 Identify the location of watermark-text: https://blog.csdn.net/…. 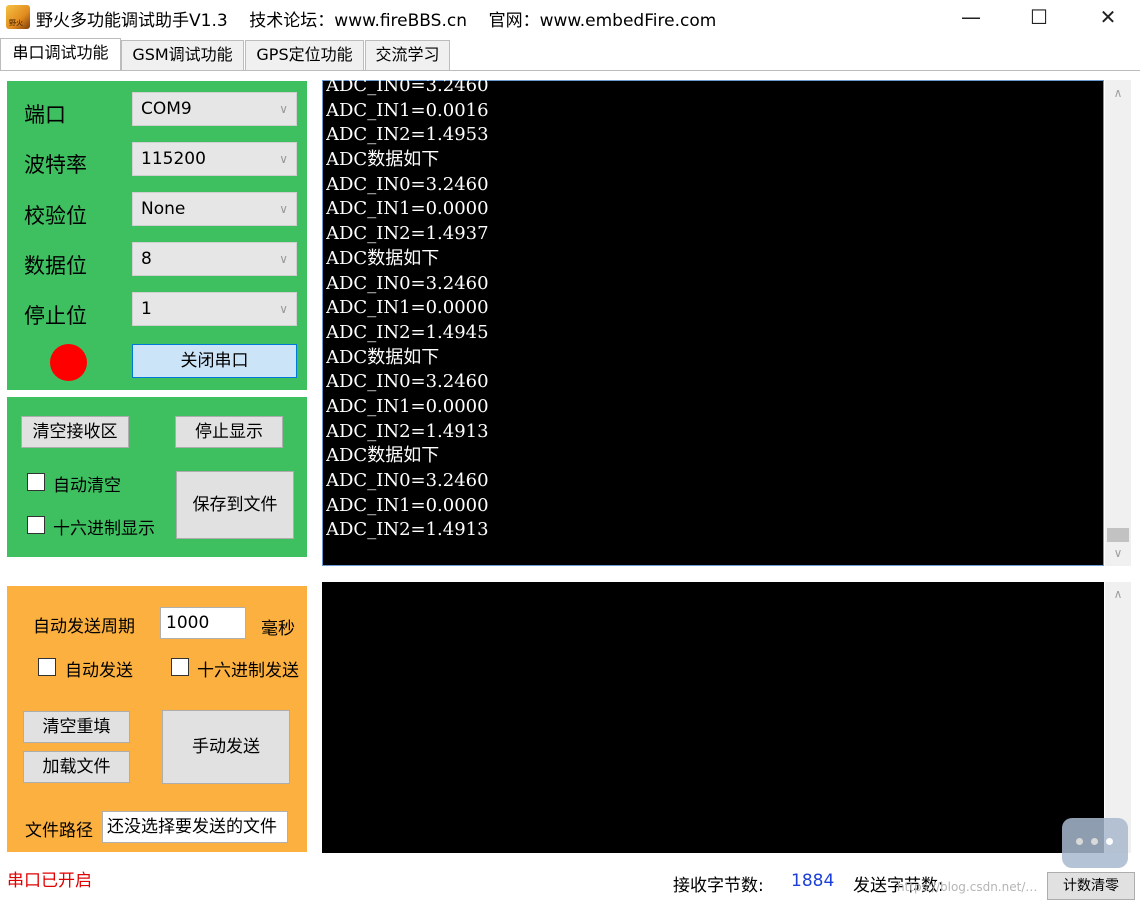
(967, 887).